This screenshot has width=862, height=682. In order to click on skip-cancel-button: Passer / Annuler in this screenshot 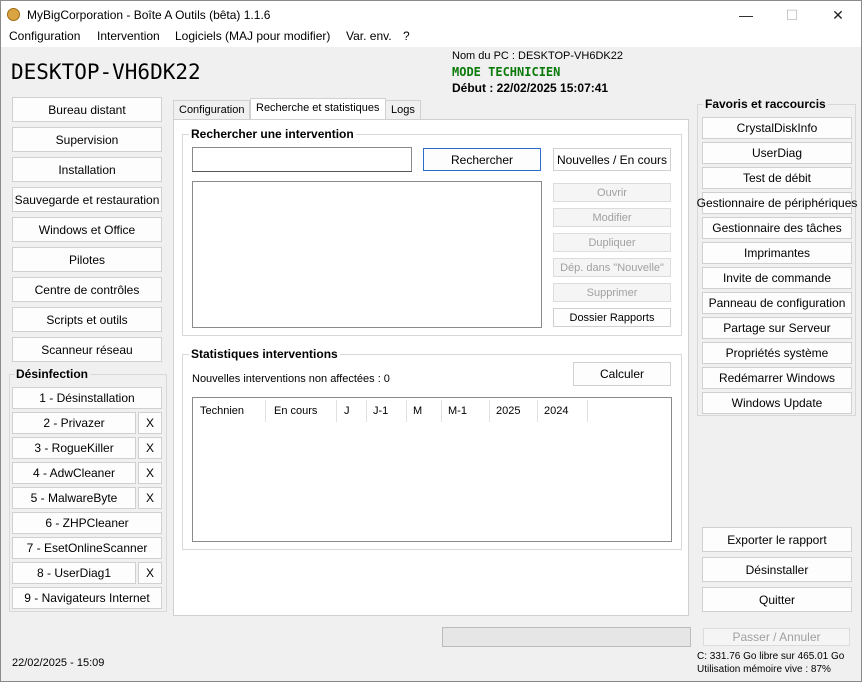, I will do `click(776, 637)`.